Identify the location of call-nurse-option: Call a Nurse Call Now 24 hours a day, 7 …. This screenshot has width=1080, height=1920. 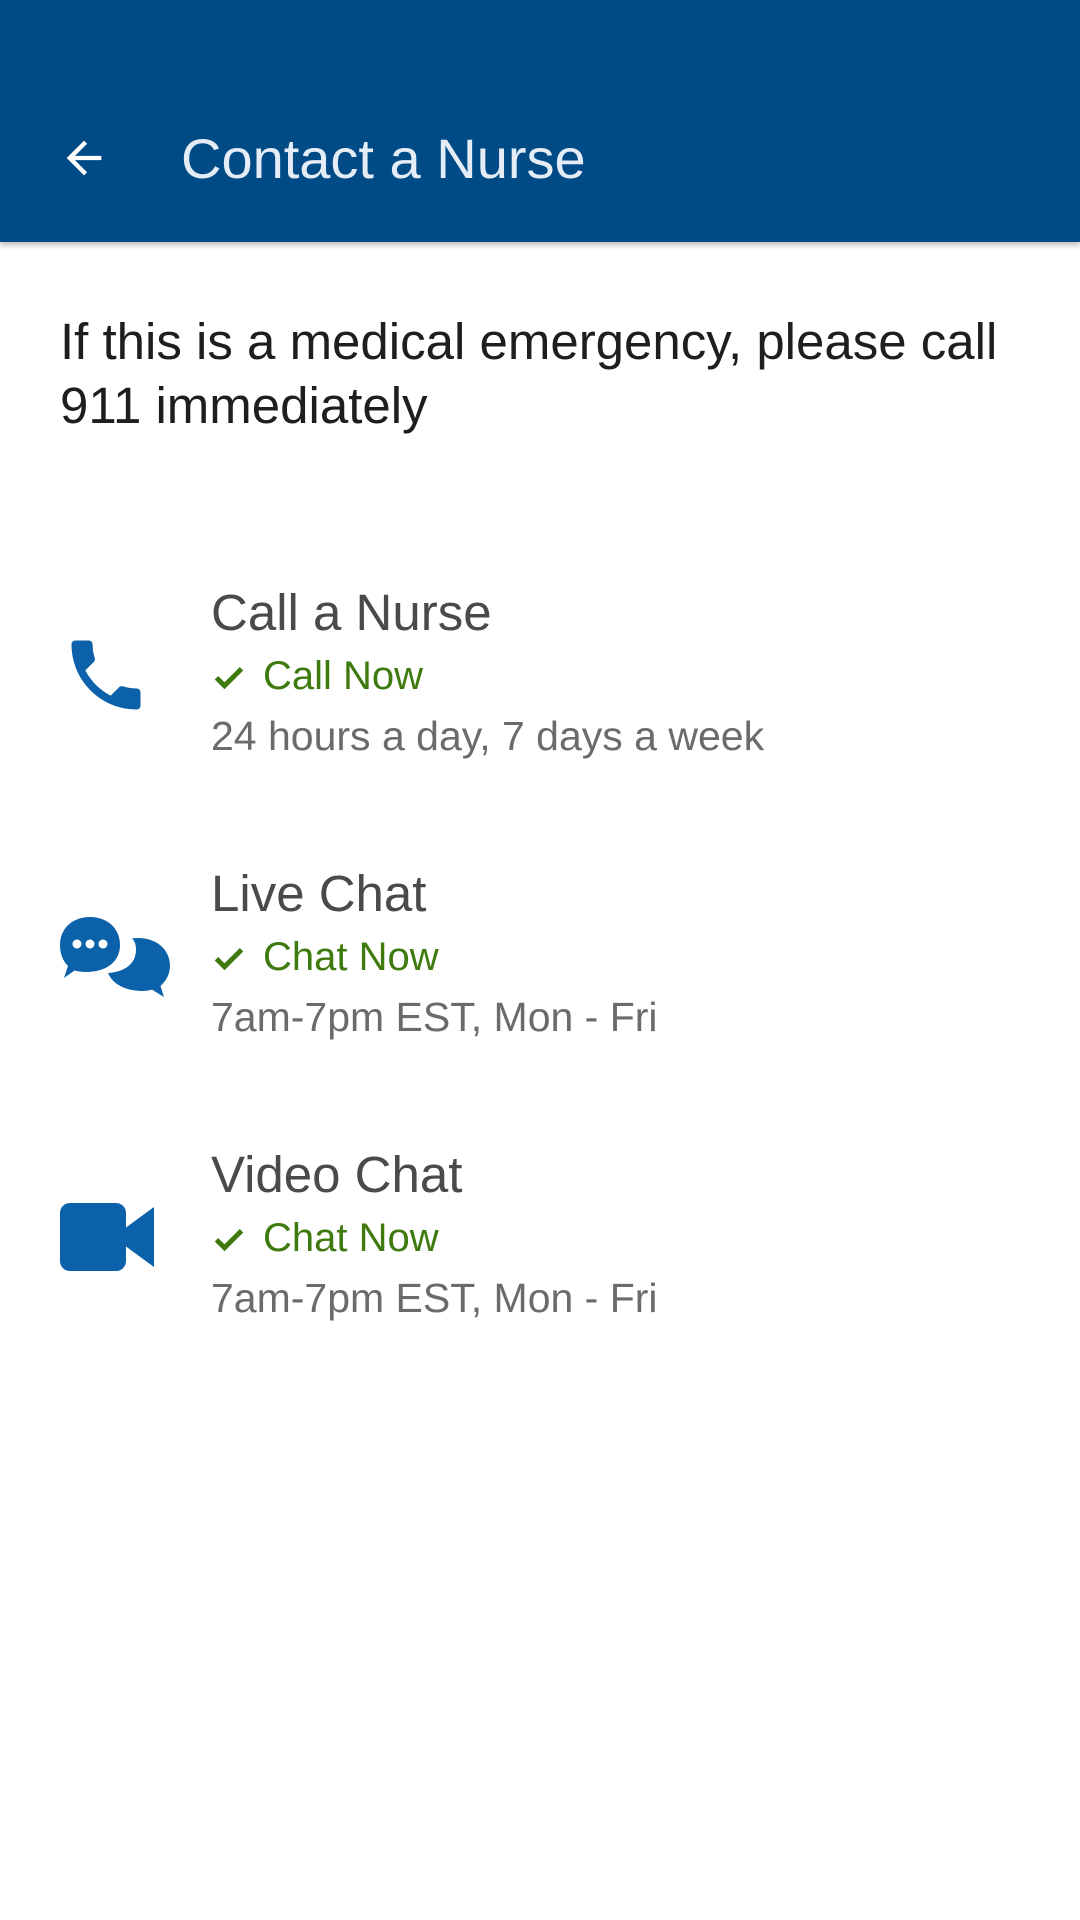
(540, 687).